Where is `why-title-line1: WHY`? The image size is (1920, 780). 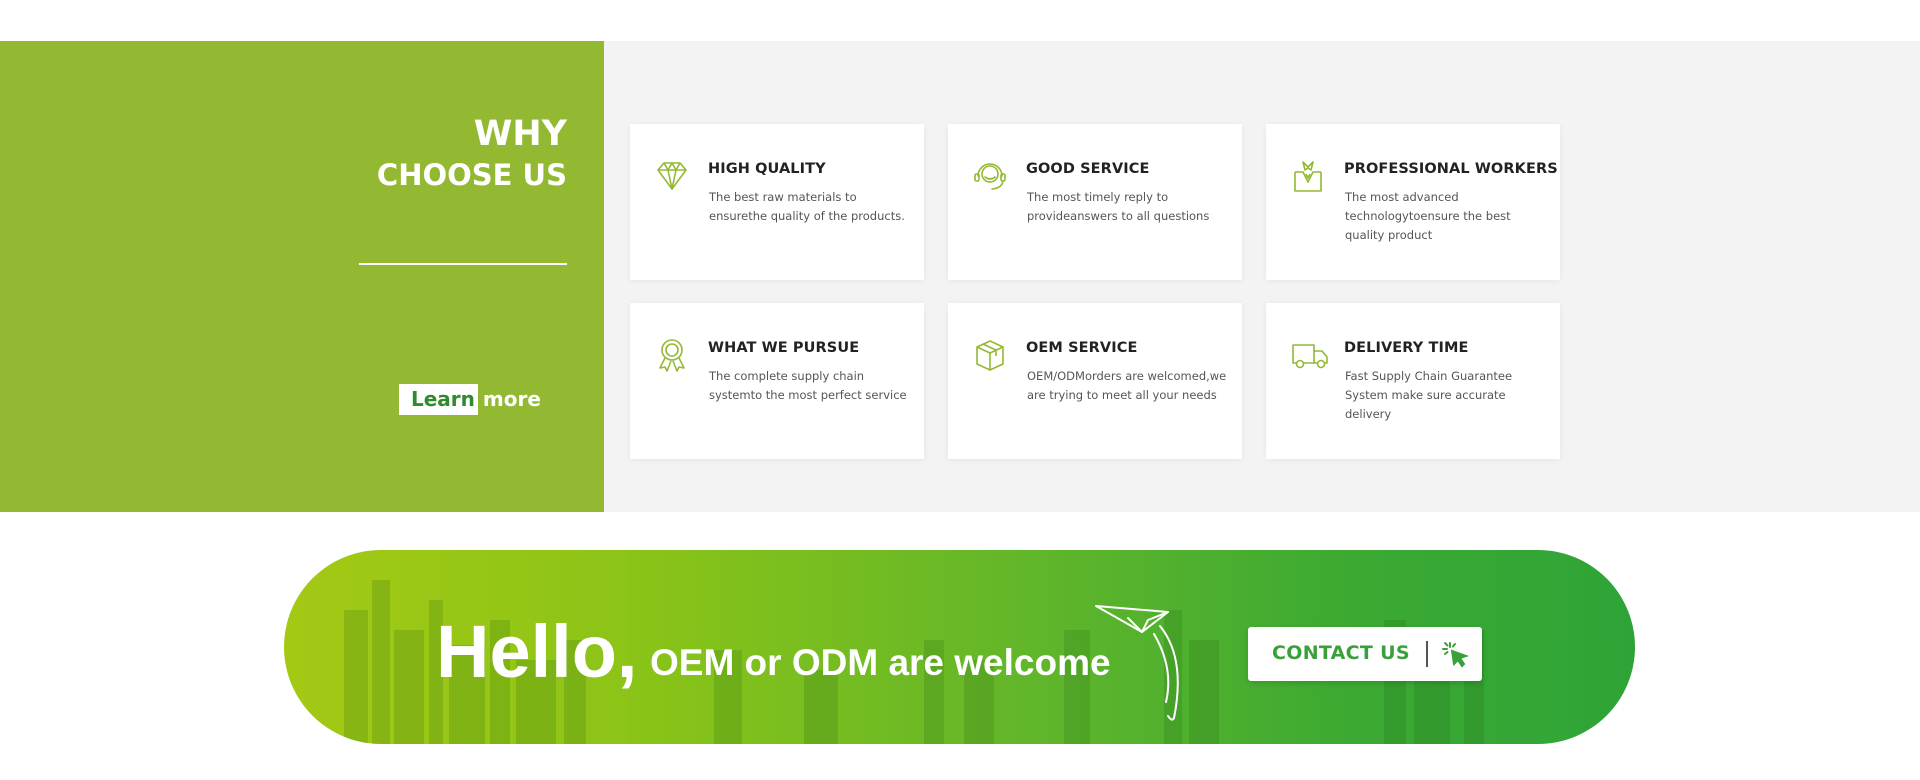 why-title-line1: WHY is located at coordinates (520, 134).